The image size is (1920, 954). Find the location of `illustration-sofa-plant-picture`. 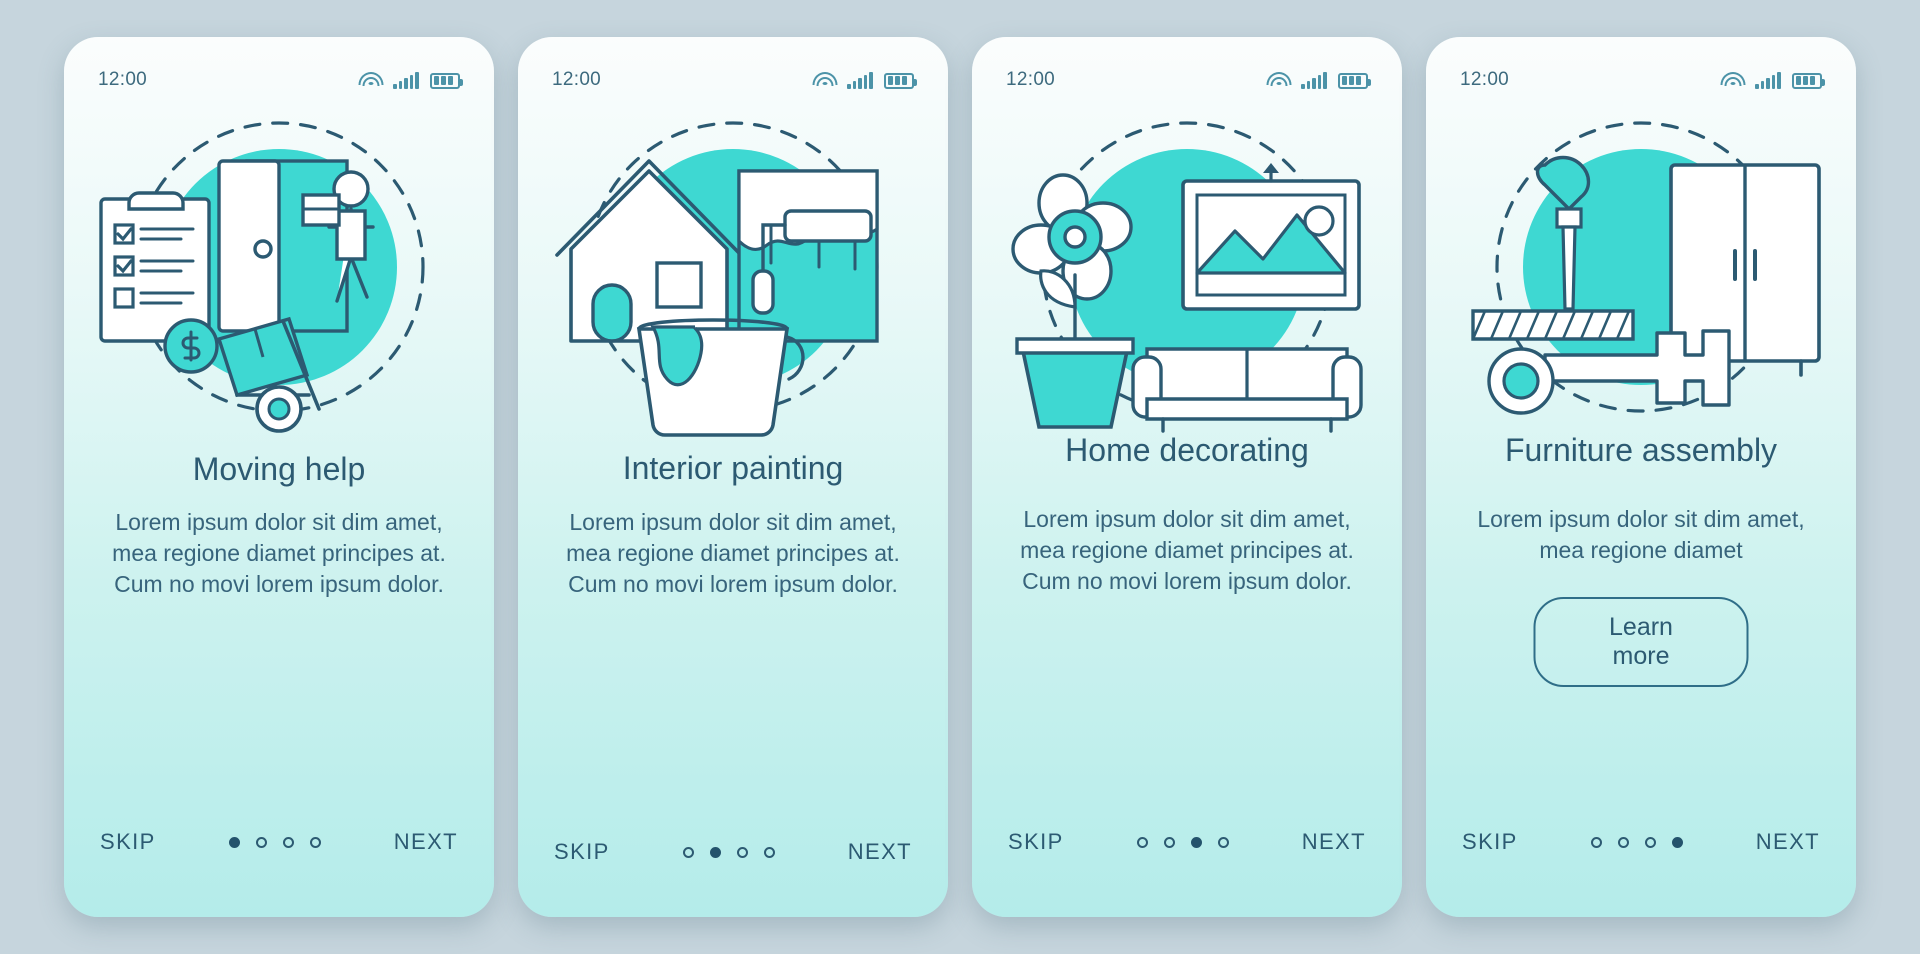

illustration-sofa-plant-picture is located at coordinates (1187, 271).